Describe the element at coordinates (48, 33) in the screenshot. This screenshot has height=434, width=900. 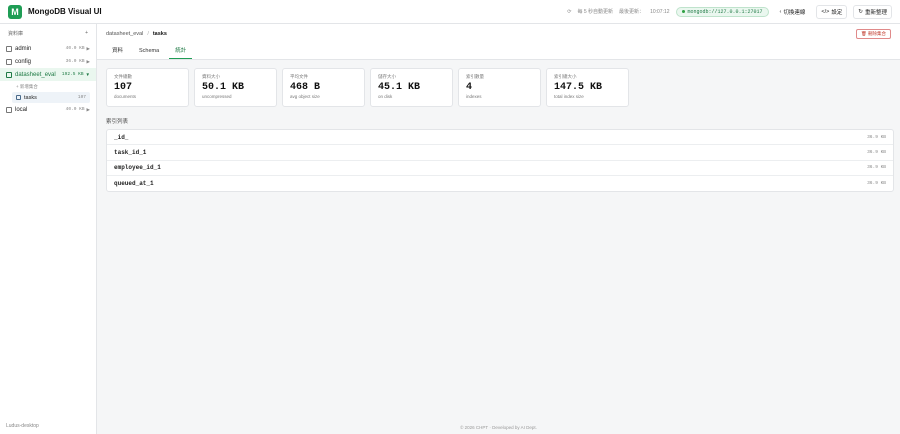
I see `sidebar-header: 資料庫 +` at that location.